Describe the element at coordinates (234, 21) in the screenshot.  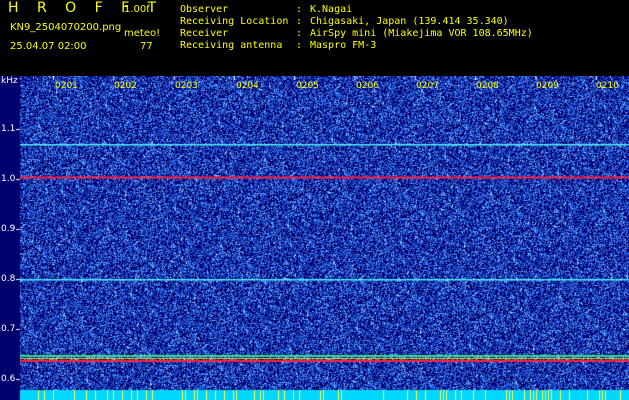
I see `info-key: Receiving Location` at that location.